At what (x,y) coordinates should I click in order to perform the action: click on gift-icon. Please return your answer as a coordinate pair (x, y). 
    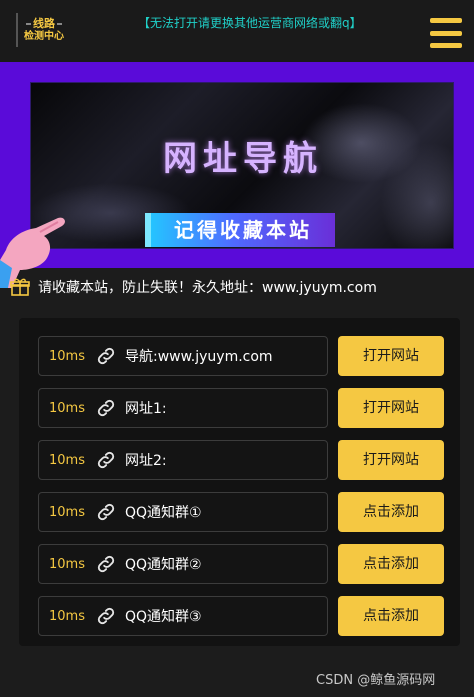
    Looking at the image, I should click on (20, 287).